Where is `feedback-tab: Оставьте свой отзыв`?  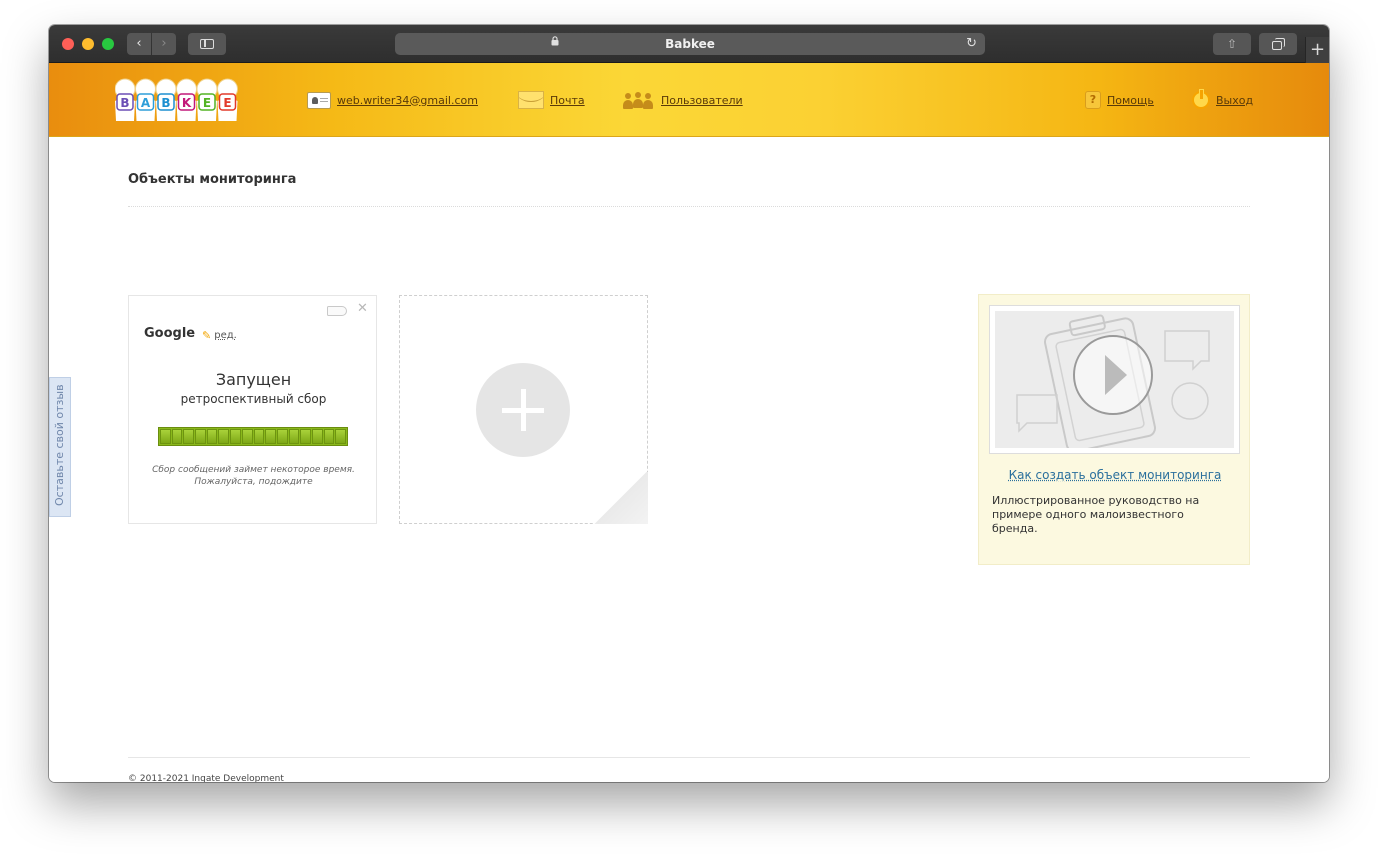 feedback-tab: Оставьте свой отзыв is located at coordinates (60, 447).